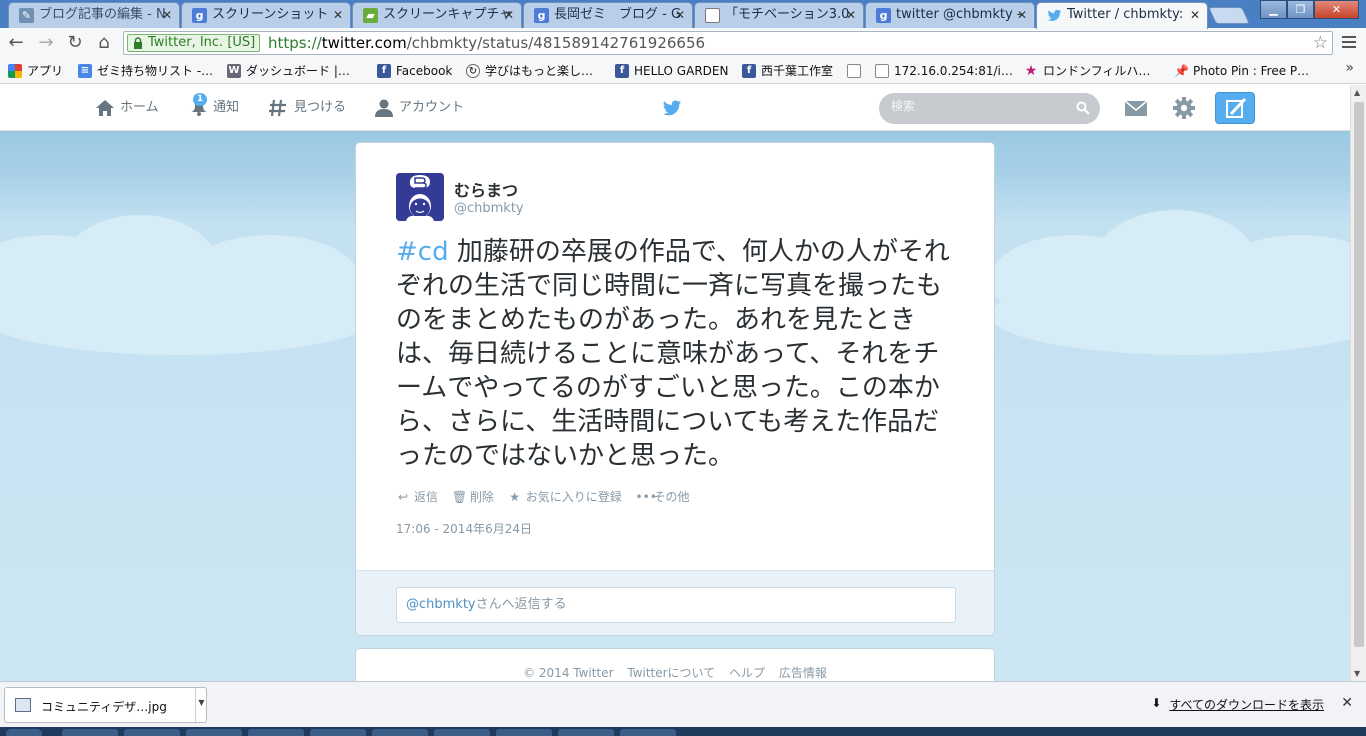 This screenshot has width=1366, height=736. Describe the element at coordinates (646, 497) in the screenshot. I see `more-dots-icon: •••` at that location.